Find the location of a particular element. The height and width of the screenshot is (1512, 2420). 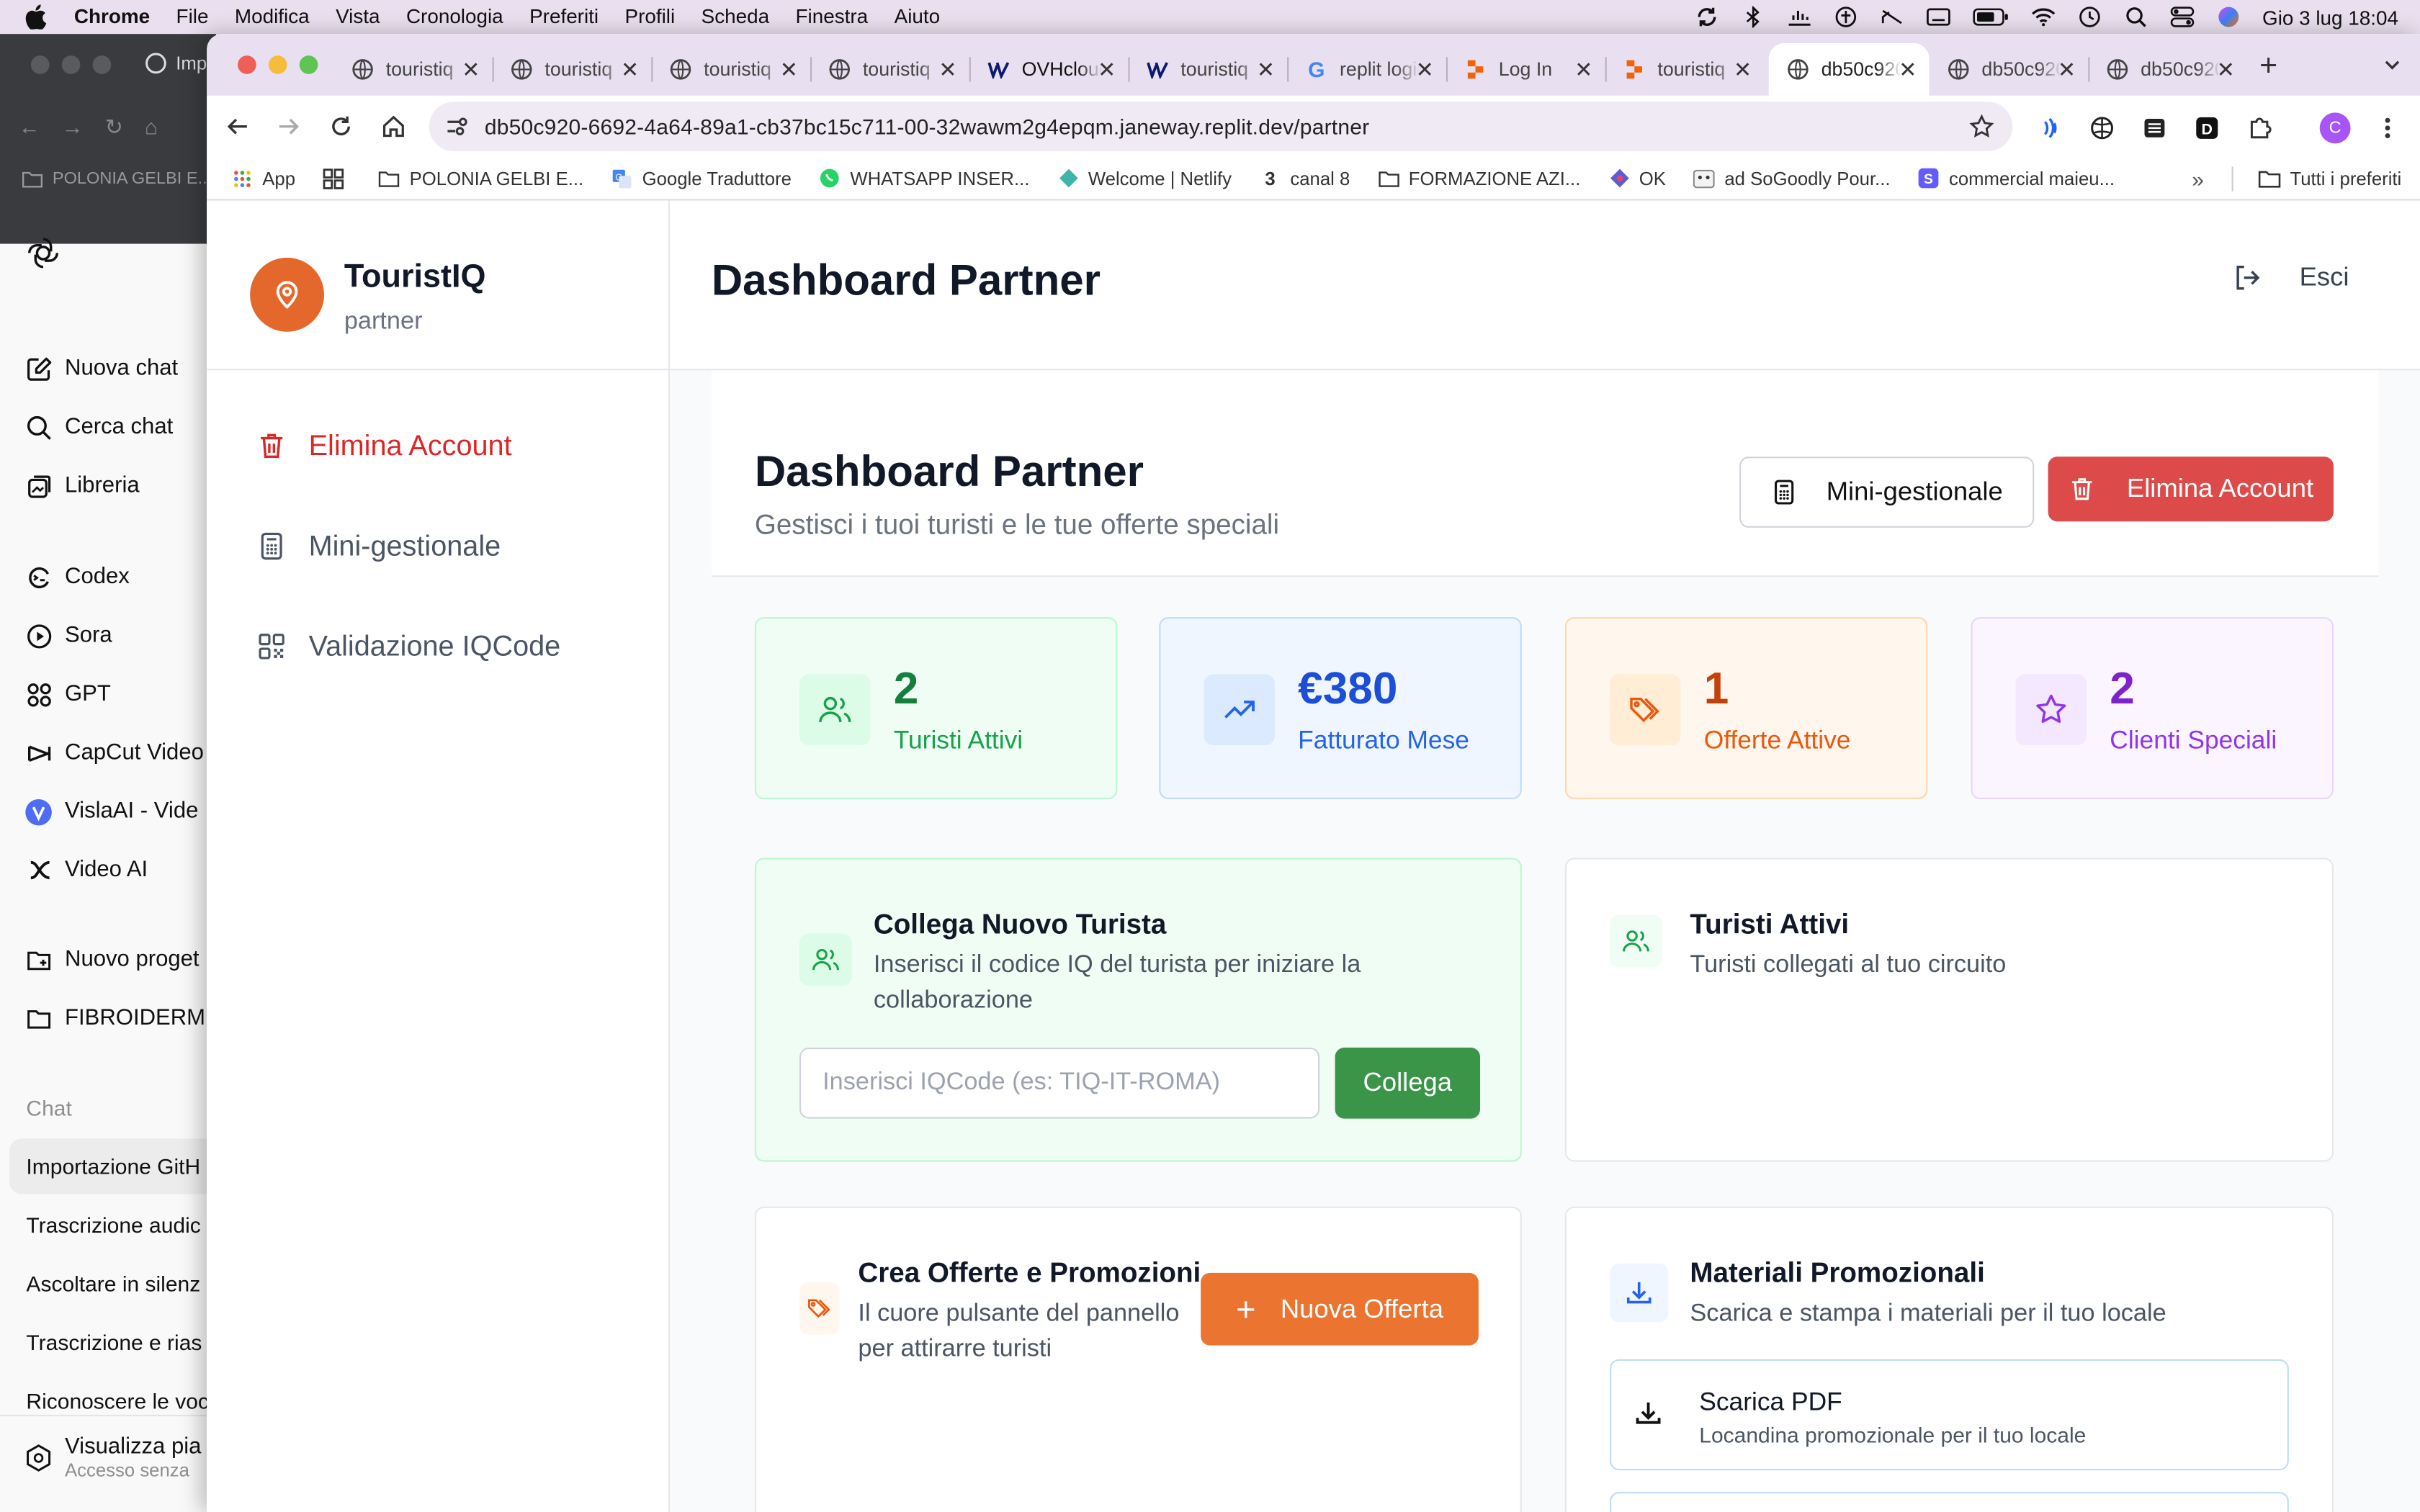

bg-nav-nuovo-progetto: Nuovo proget is located at coordinates (112, 960).